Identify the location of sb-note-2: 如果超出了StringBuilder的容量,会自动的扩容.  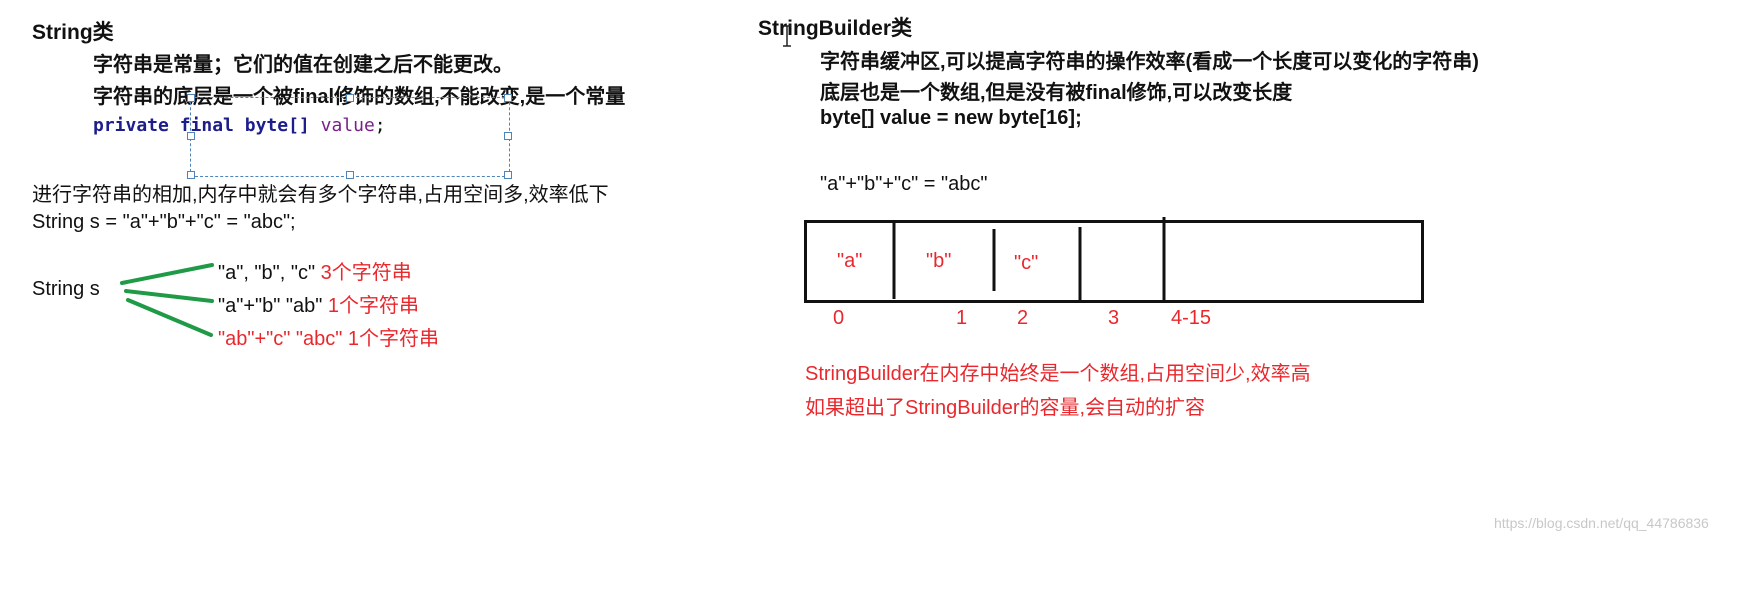
(1005, 408).